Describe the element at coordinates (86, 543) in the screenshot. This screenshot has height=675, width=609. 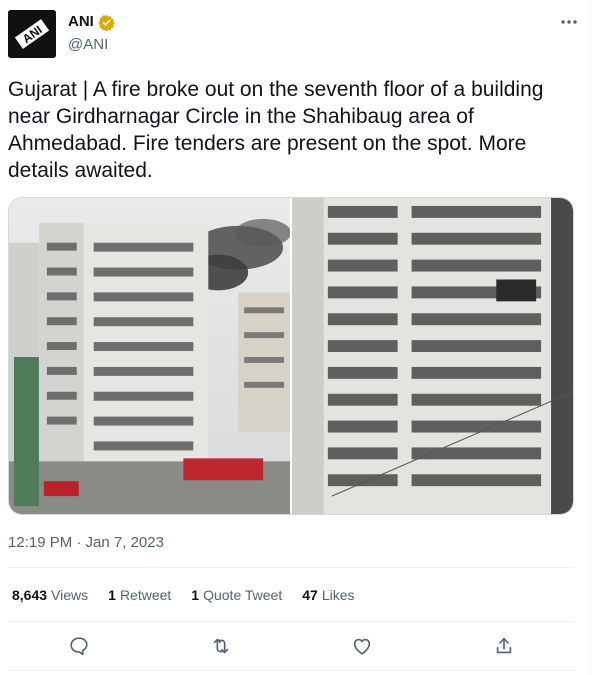
I see `tweet-timestamp: 12:19 PM · Jan 7, 2023` at that location.